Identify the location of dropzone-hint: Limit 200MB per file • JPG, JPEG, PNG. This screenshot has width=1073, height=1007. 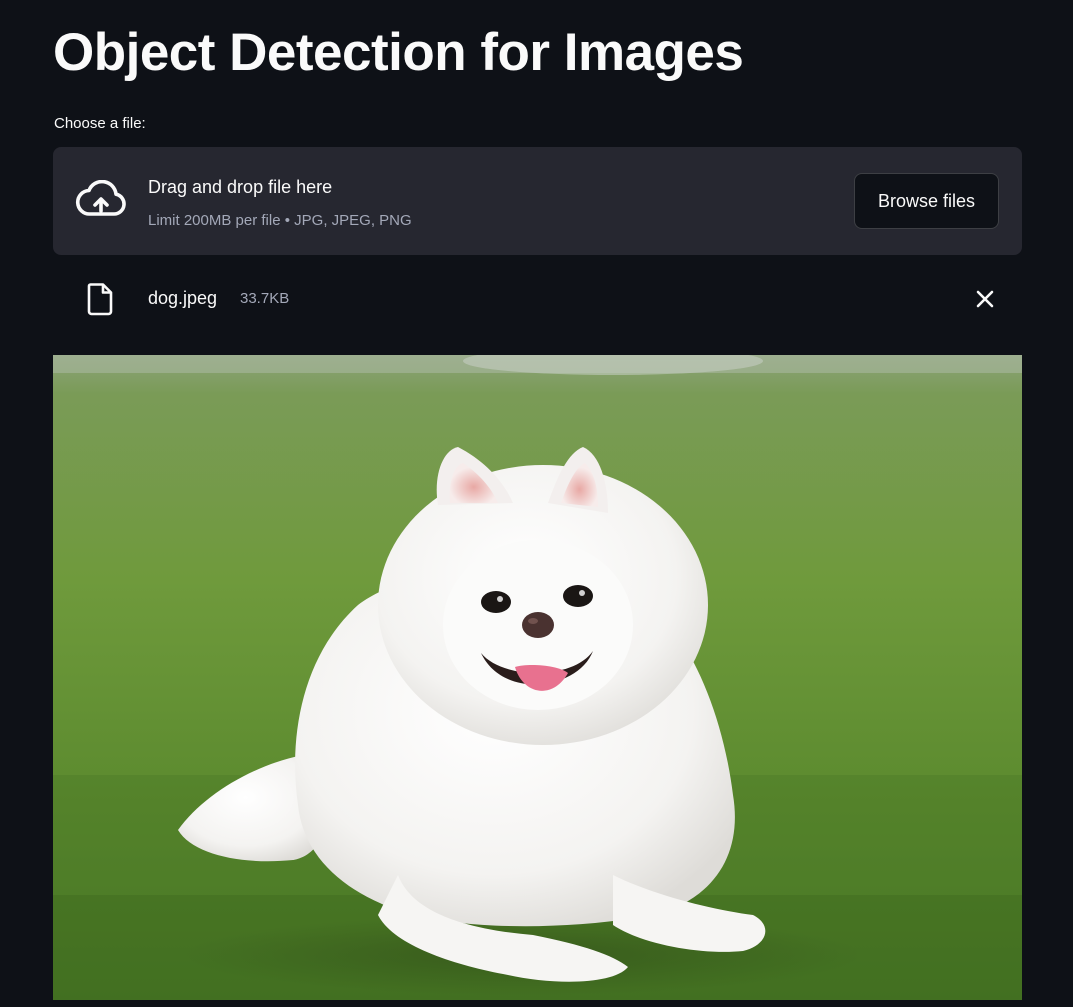
(280, 220).